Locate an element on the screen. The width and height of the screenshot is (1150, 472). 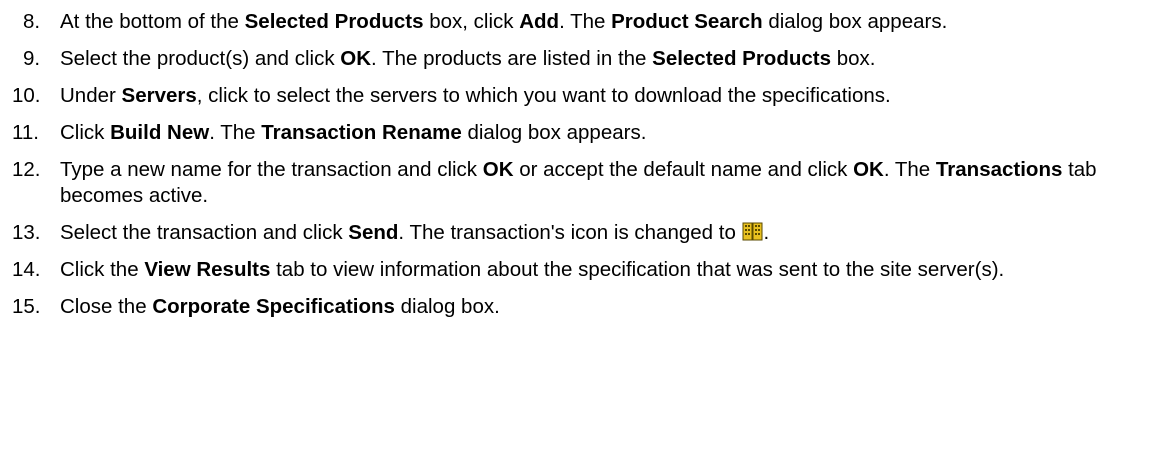
ui-term: Transactions is located at coordinates (999, 169).